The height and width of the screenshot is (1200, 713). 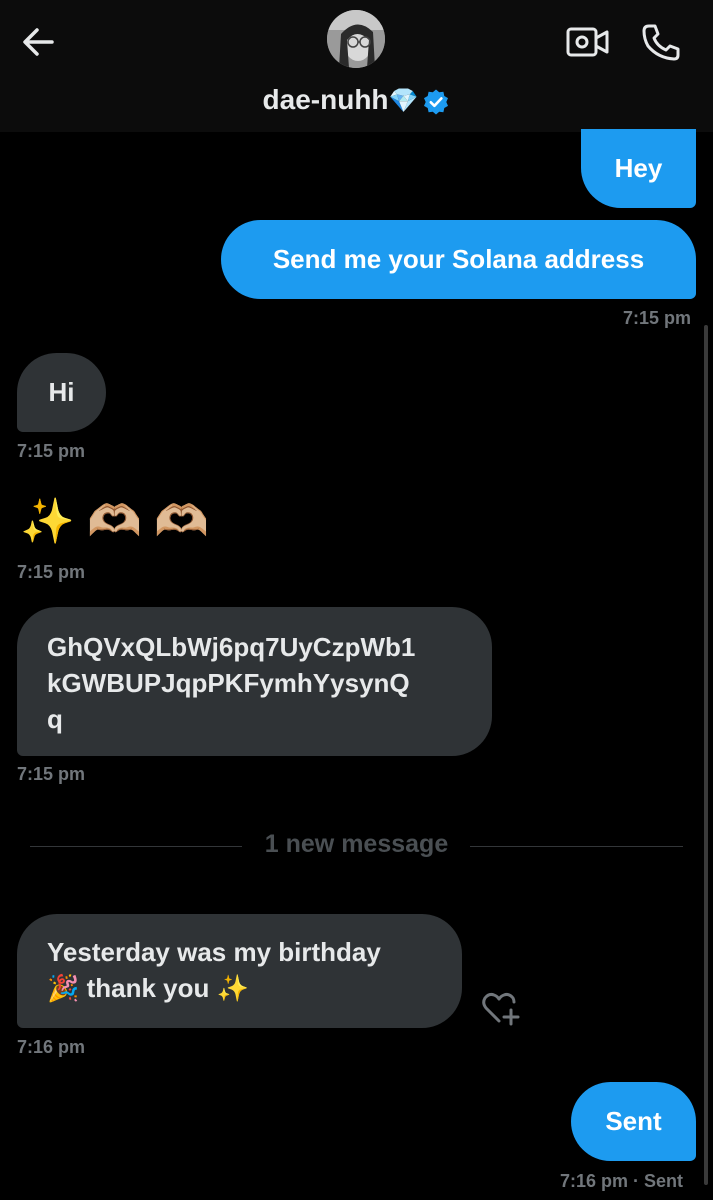 I want to click on contact-name: dae-nuhh, so click(x=325, y=99).